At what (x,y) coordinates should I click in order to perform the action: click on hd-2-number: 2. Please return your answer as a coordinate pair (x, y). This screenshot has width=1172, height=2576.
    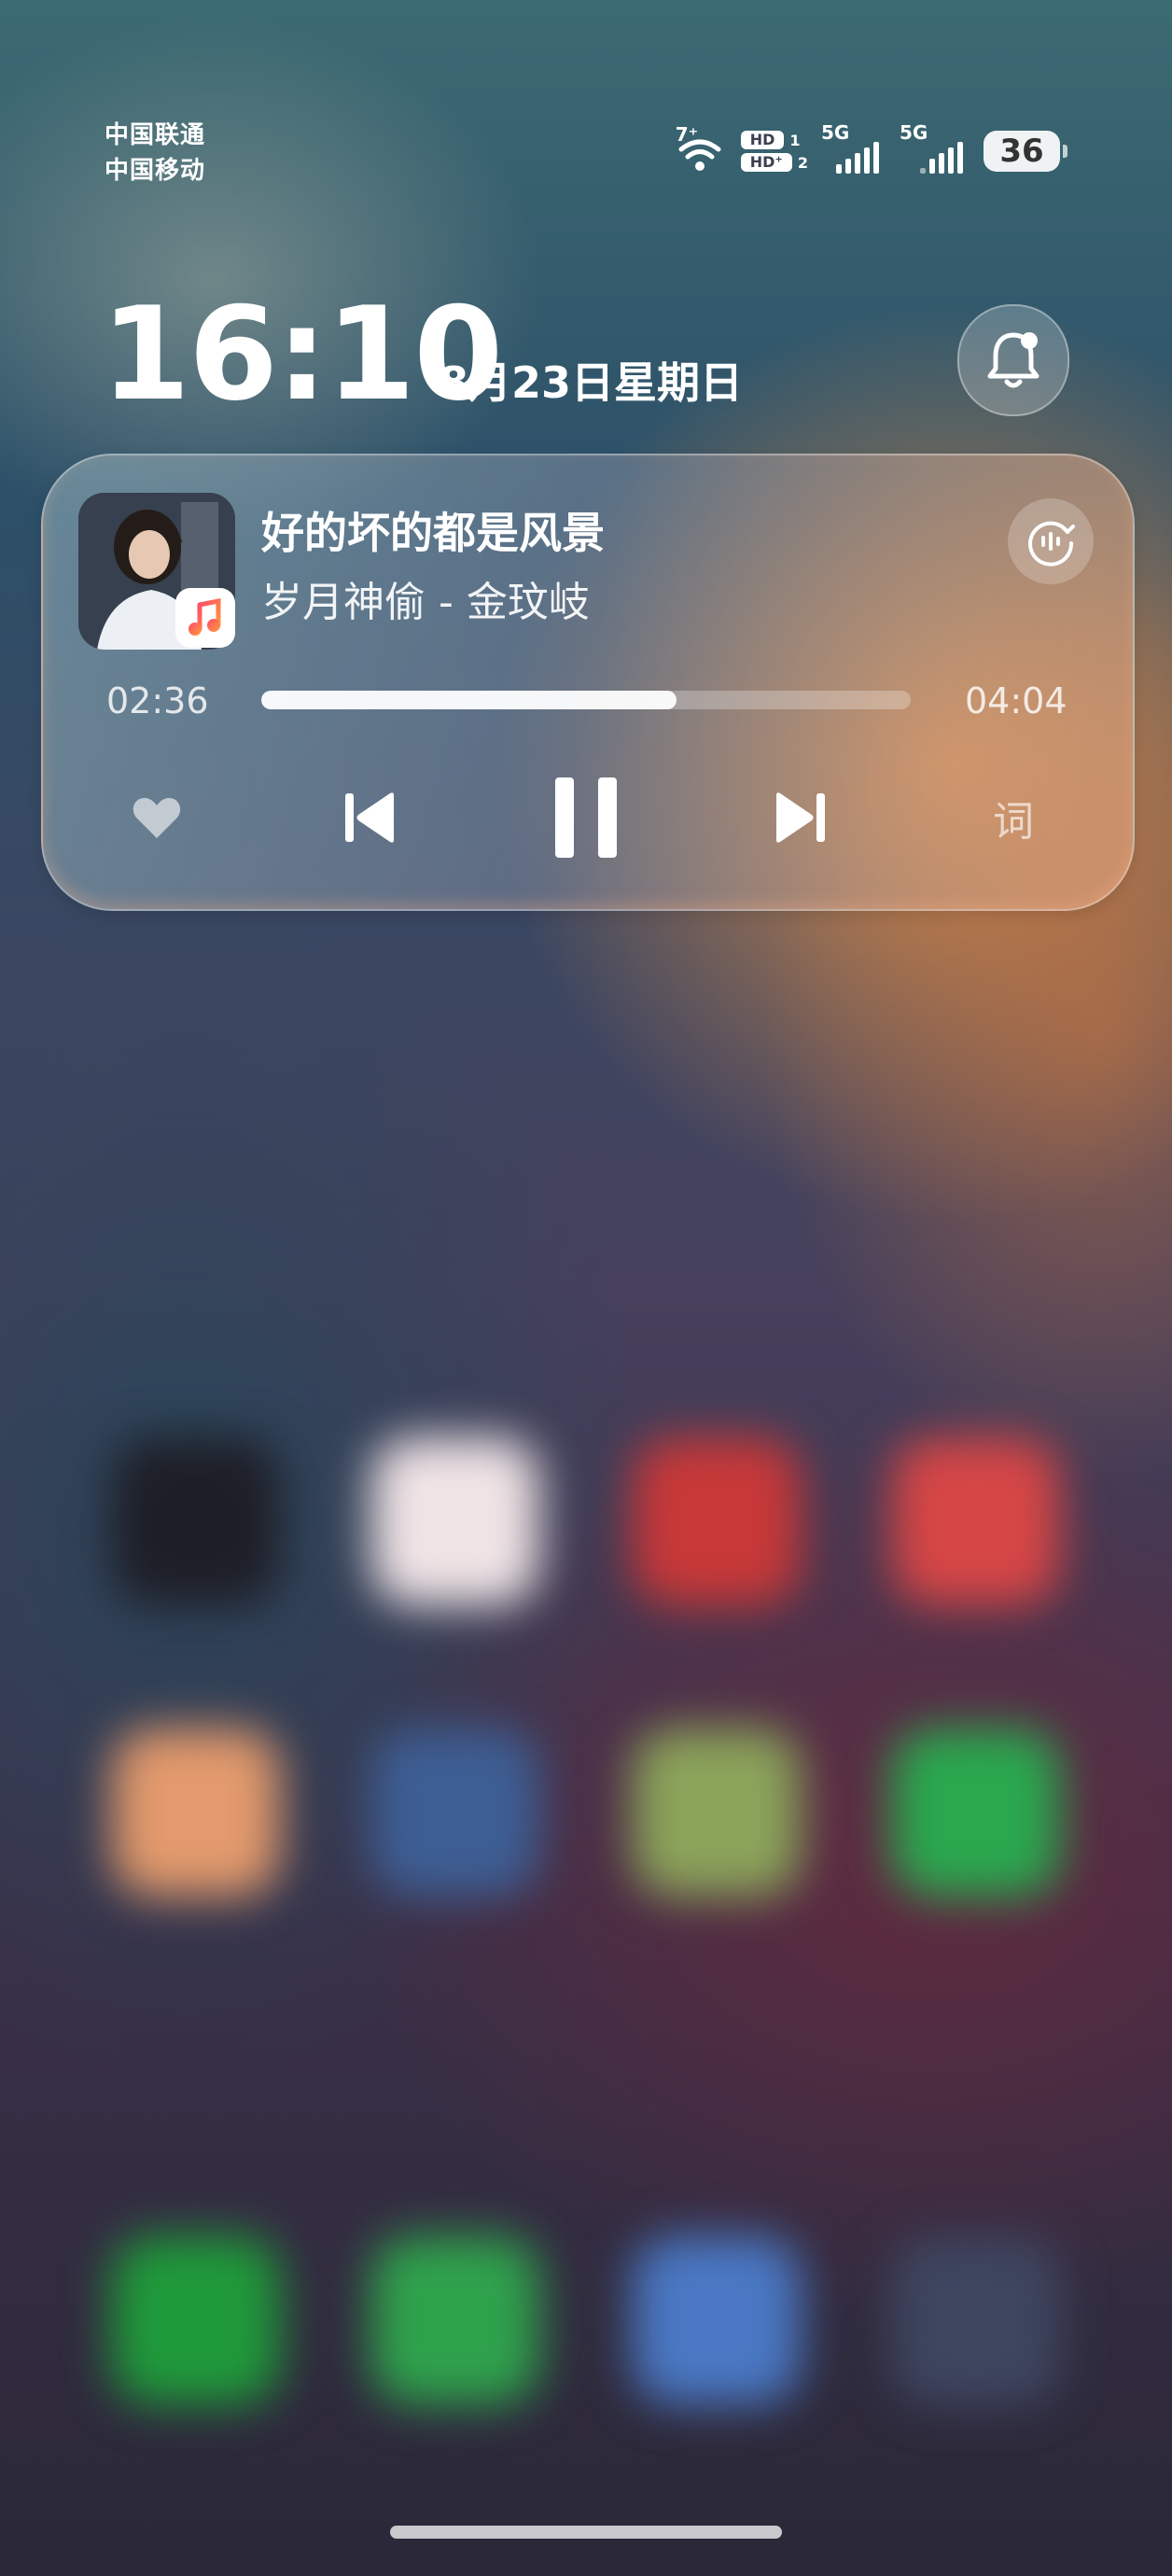
    Looking at the image, I should click on (802, 162).